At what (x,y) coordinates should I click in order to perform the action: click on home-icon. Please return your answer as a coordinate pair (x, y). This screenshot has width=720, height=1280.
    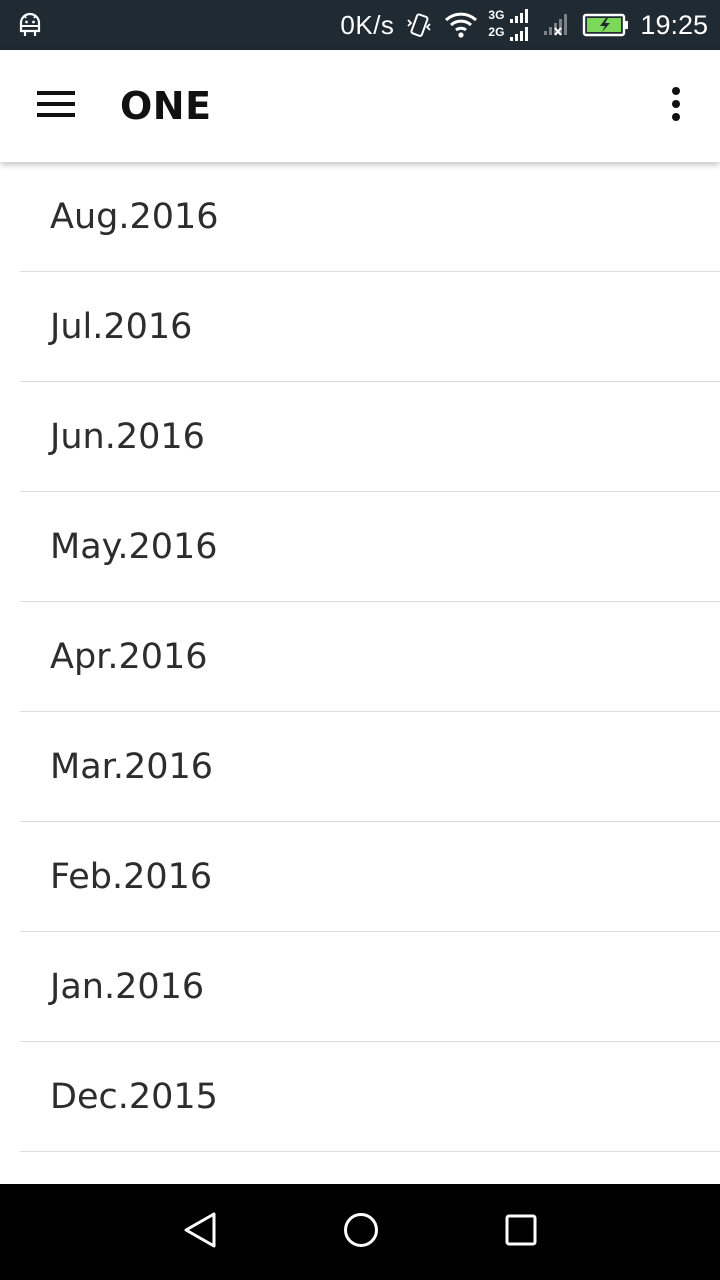
    Looking at the image, I should click on (361, 1232).